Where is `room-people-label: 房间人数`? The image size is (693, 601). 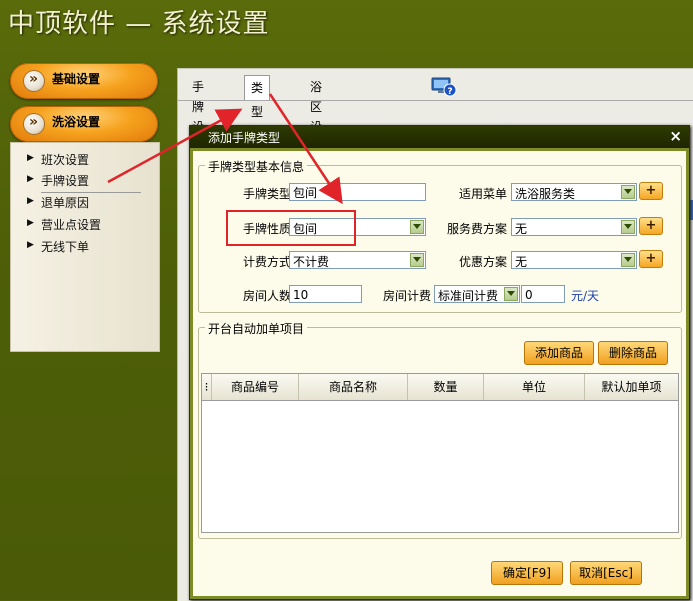 room-people-label: 房间人数 is located at coordinates (266, 296).